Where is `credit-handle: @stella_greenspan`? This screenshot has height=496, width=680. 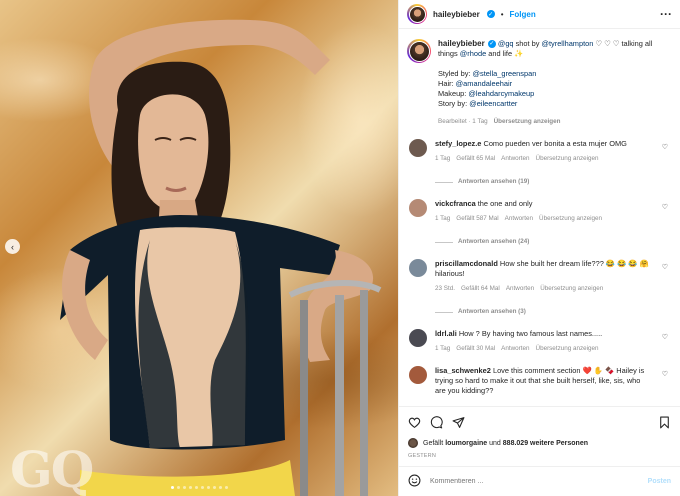
credit-handle: @stella_greenspan is located at coordinates (505, 73).